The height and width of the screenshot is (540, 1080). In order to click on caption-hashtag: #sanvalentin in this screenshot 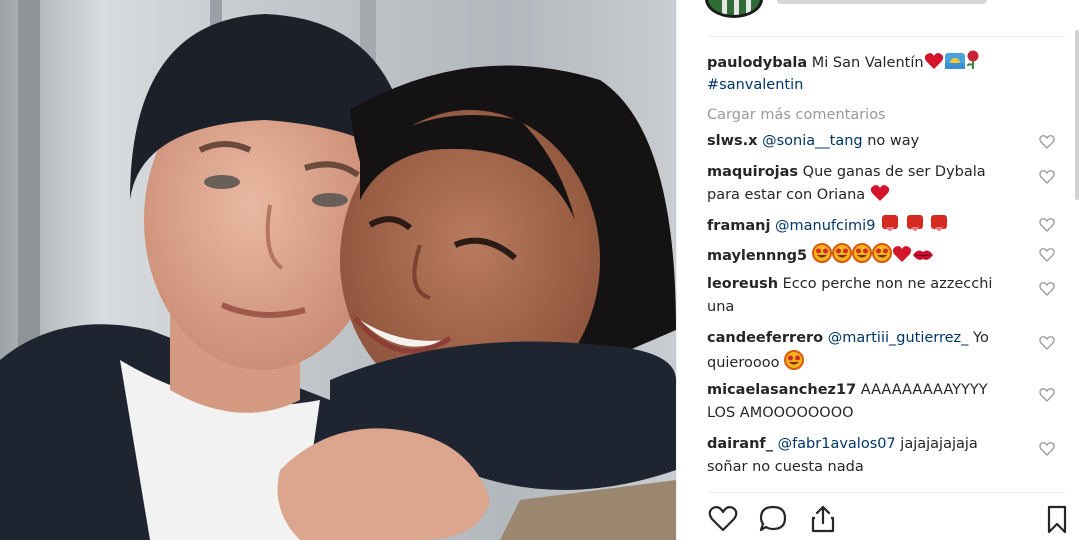, I will do `click(755, 85)`.